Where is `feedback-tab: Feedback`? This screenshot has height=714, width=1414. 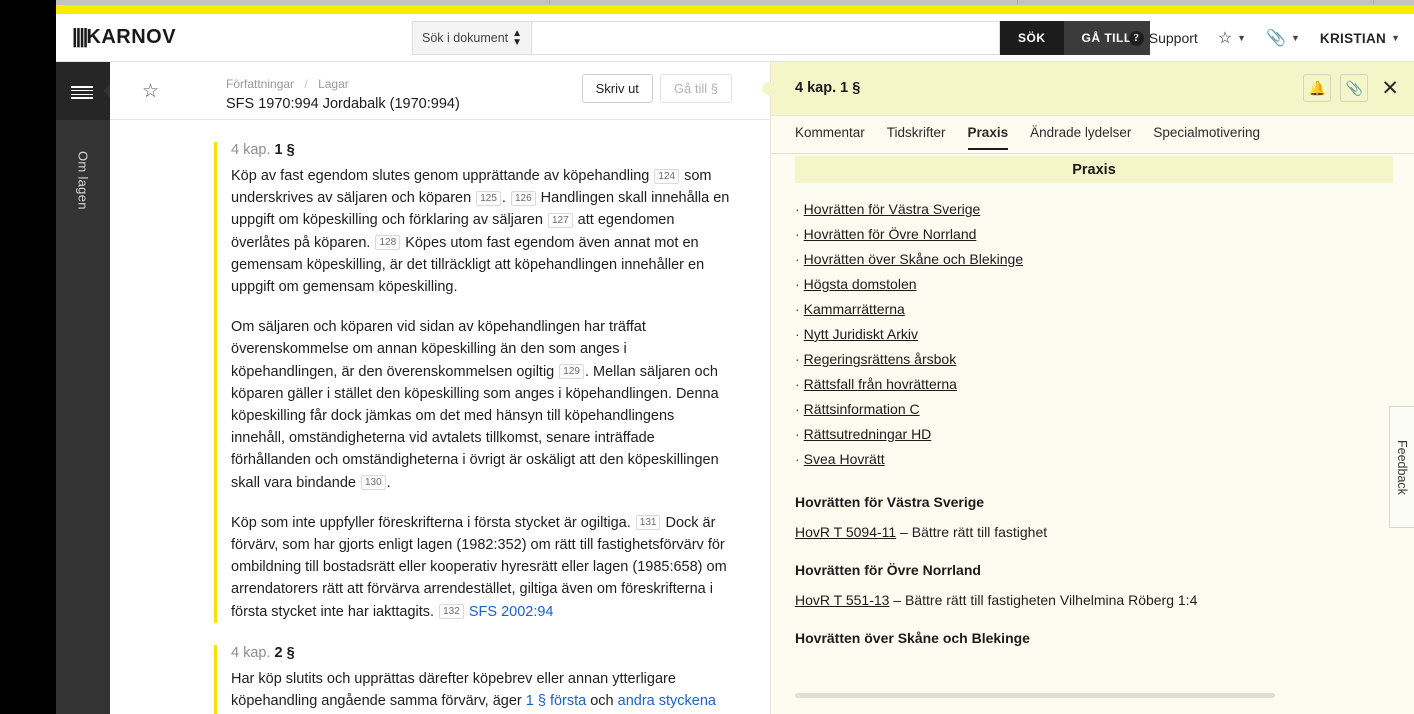 feedback-tab: Feedback is located at coordinates (1401, 467).